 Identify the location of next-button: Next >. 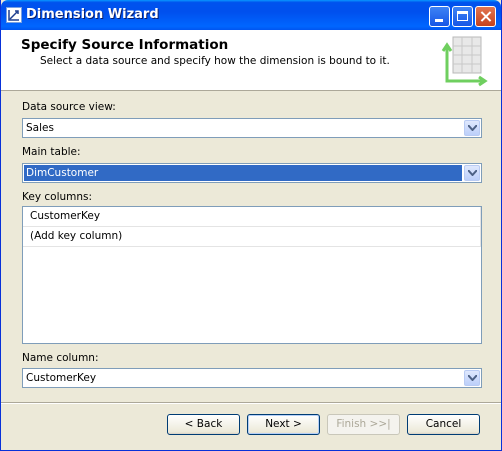
(283, 424).